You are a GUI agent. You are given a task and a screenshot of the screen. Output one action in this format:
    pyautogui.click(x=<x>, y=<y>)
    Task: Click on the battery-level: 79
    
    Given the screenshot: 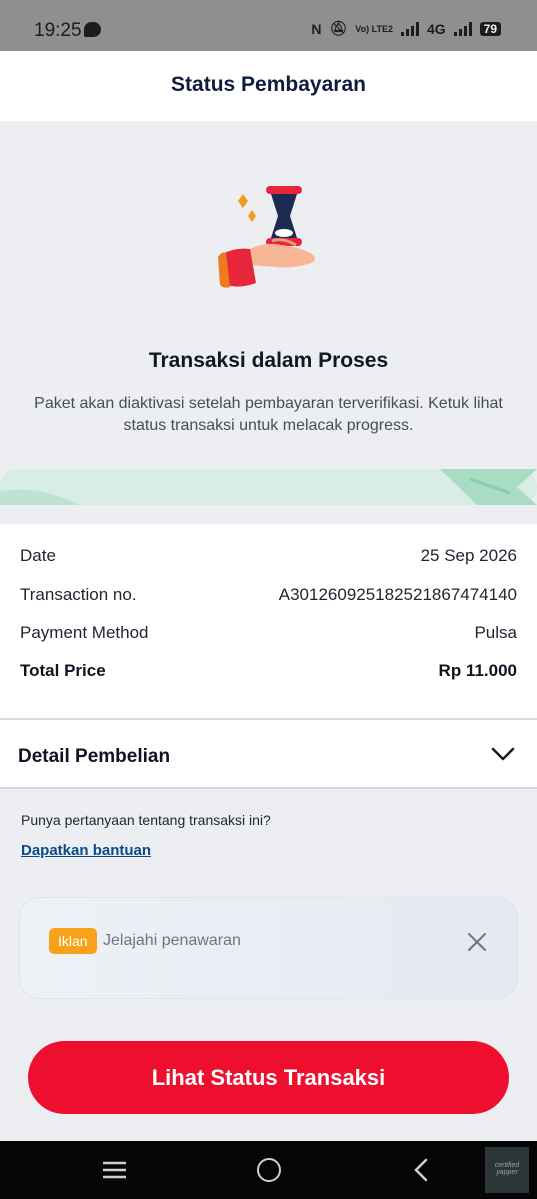 What is the action you would take?
    pyautogui.click(x=490, y=28)
    